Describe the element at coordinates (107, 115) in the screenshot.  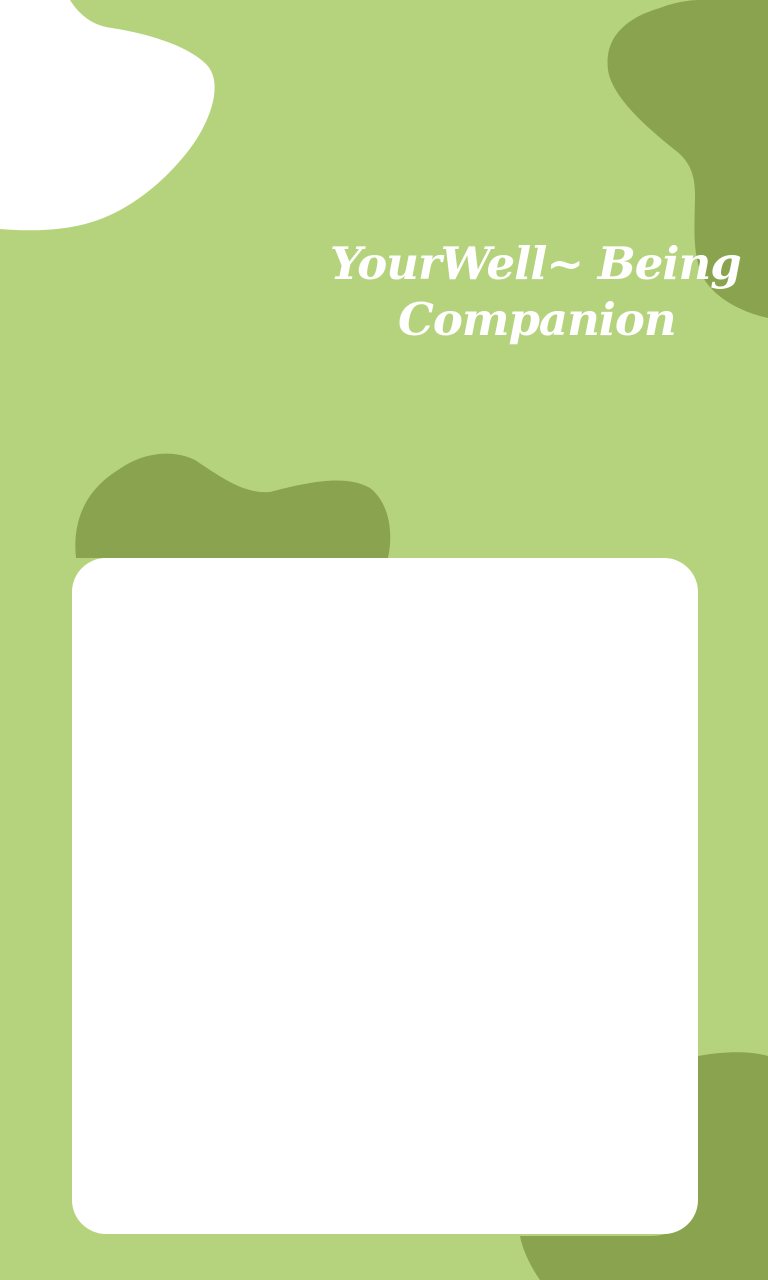
I see `top-left-white-blob` at that location.